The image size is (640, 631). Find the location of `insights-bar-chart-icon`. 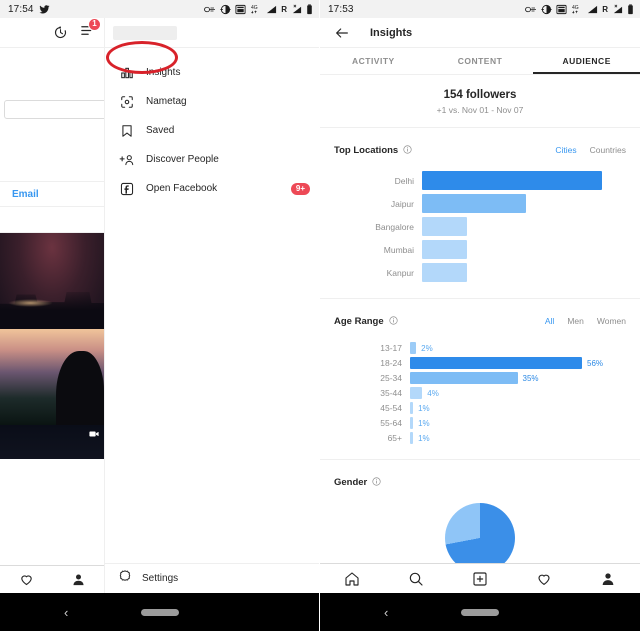

insights-bar-chart-icon is located at coordinates (127, 73).